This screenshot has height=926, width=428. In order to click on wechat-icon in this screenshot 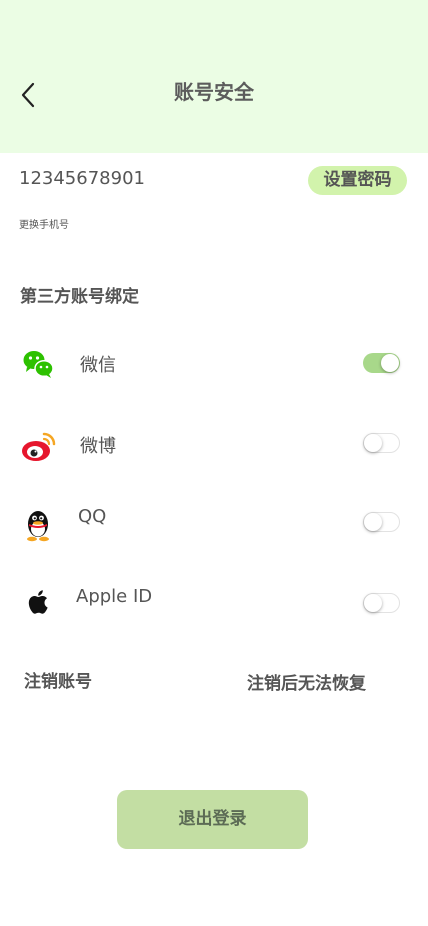, I will do `click(38, 364)`.